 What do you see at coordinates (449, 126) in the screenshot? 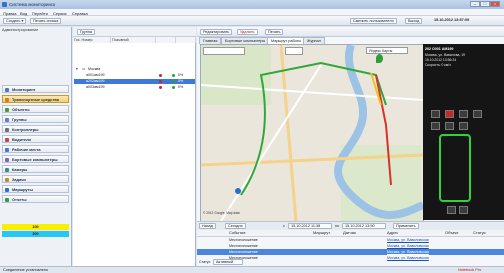
I see `fuel-icon` at bounding box center [449, 126].